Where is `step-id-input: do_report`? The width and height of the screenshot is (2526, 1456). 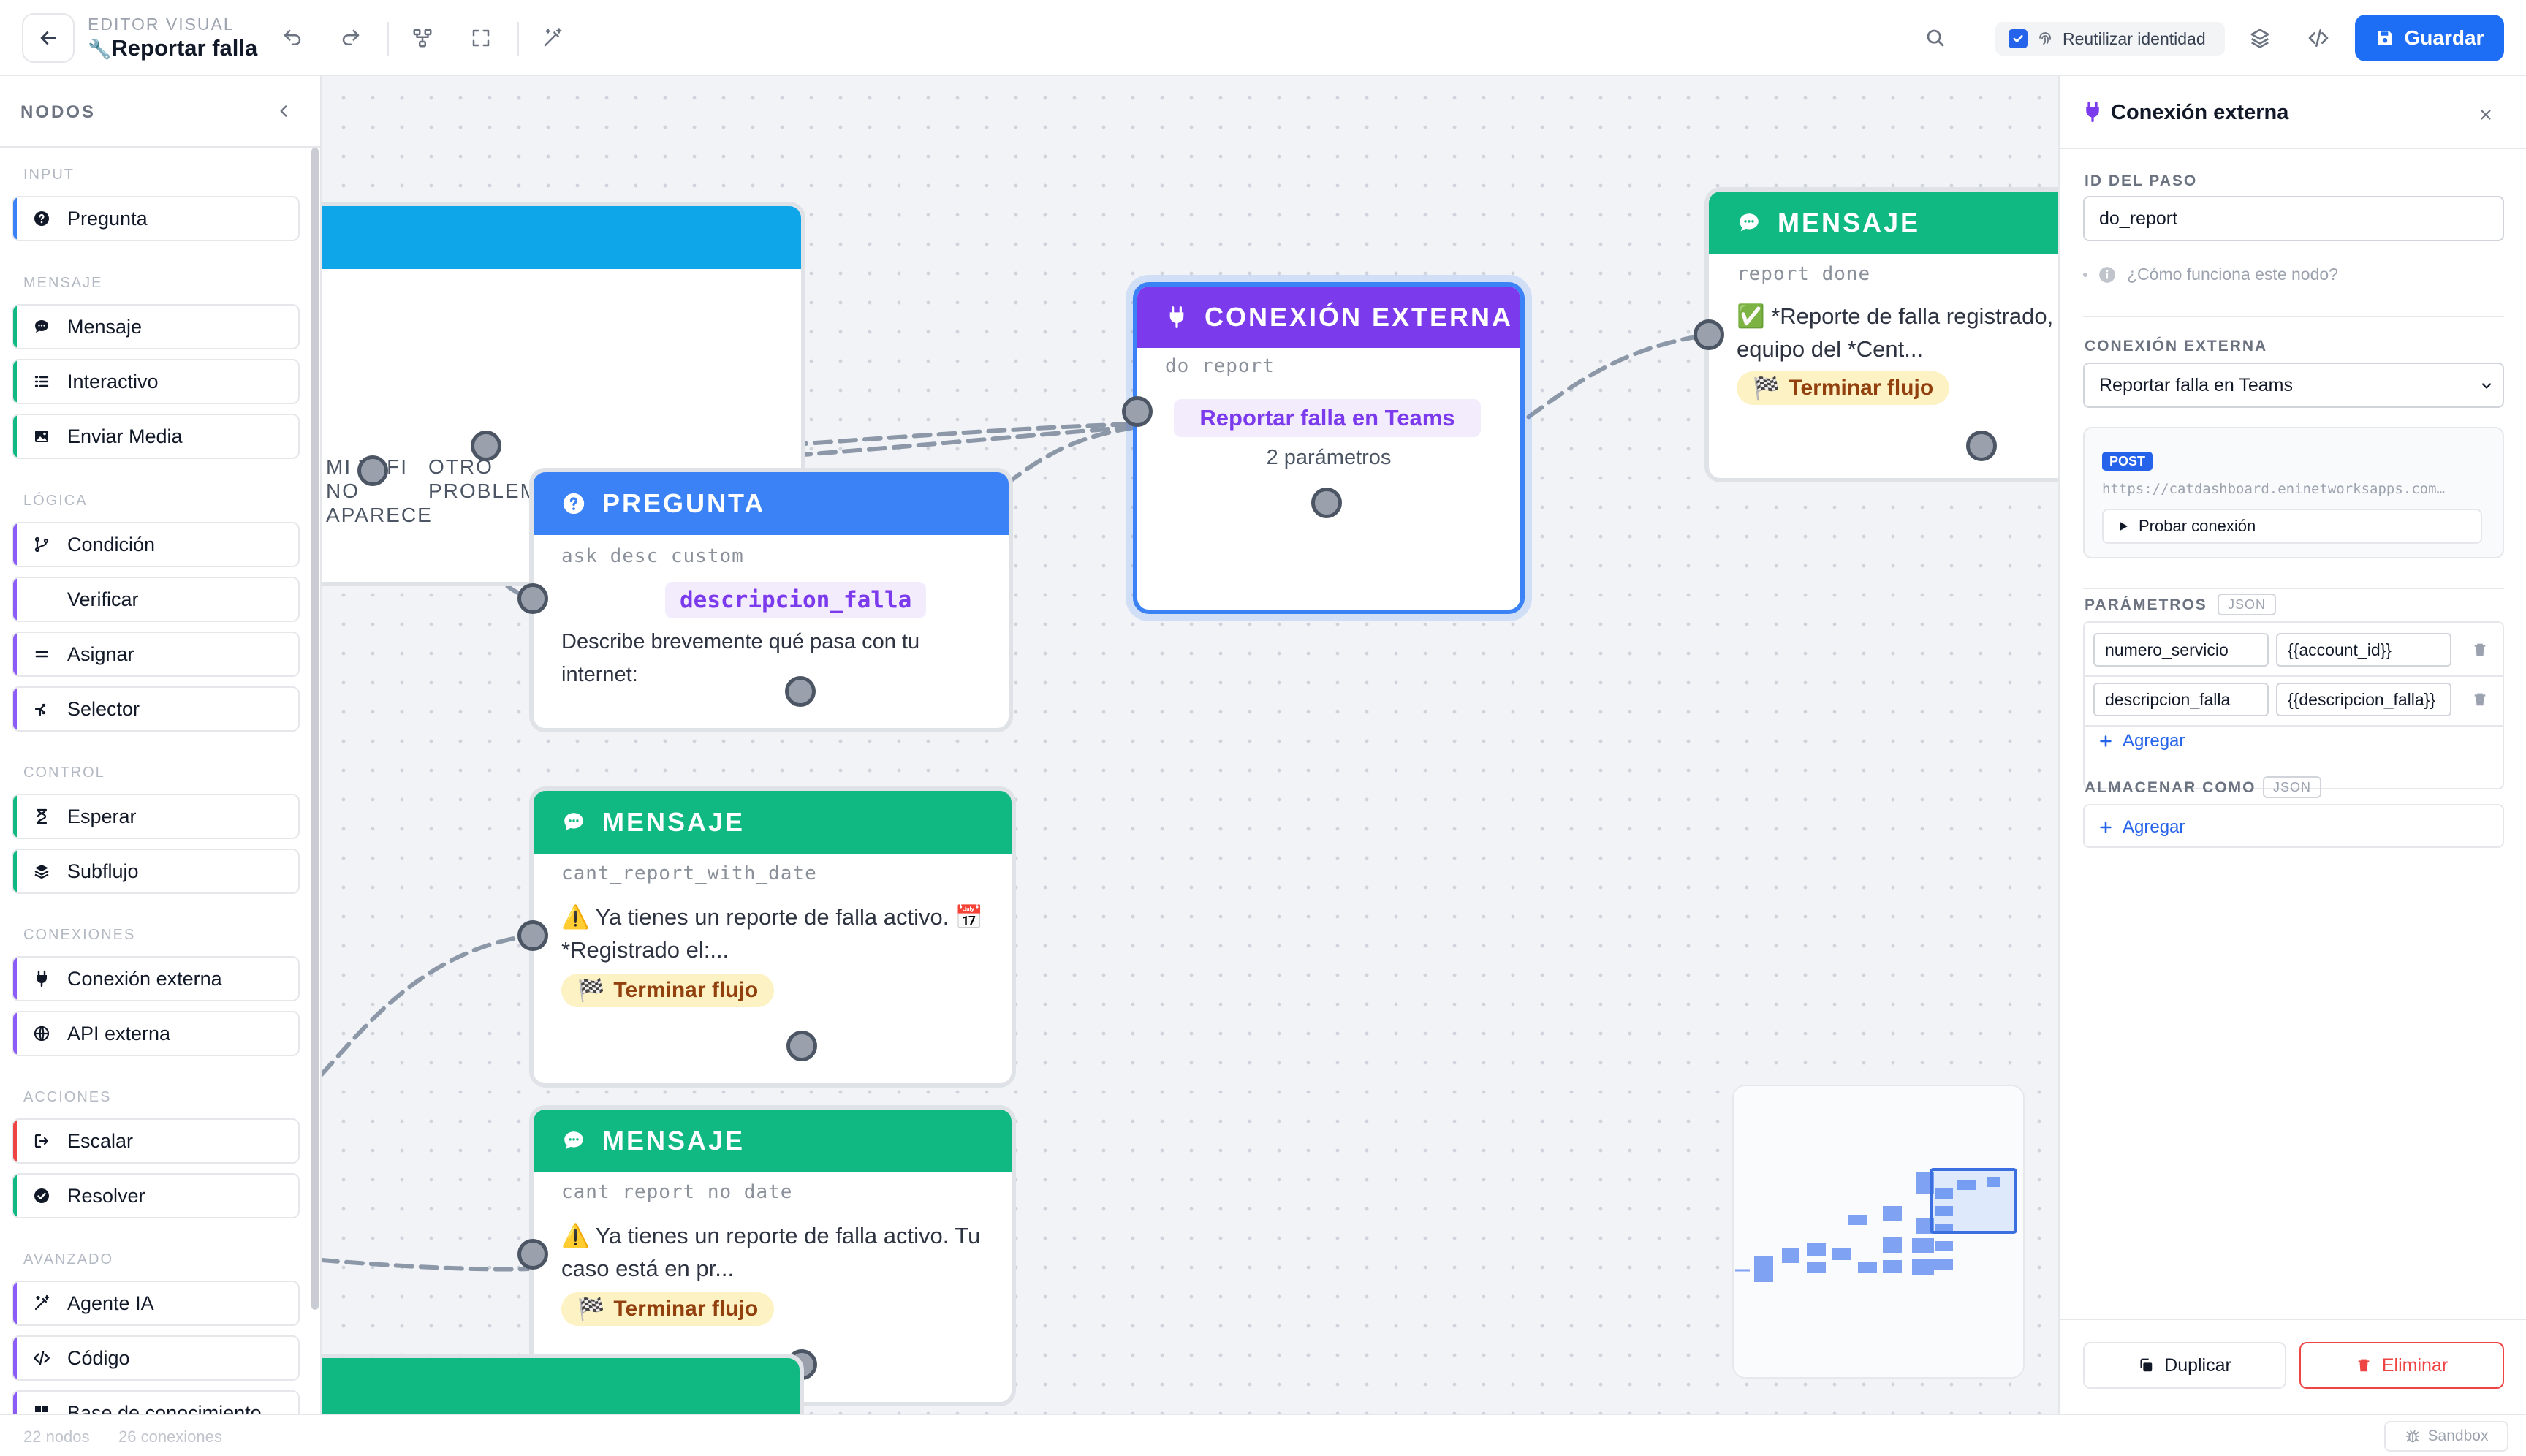 step-id-input: do_report is located at coordinates (2293, 218).